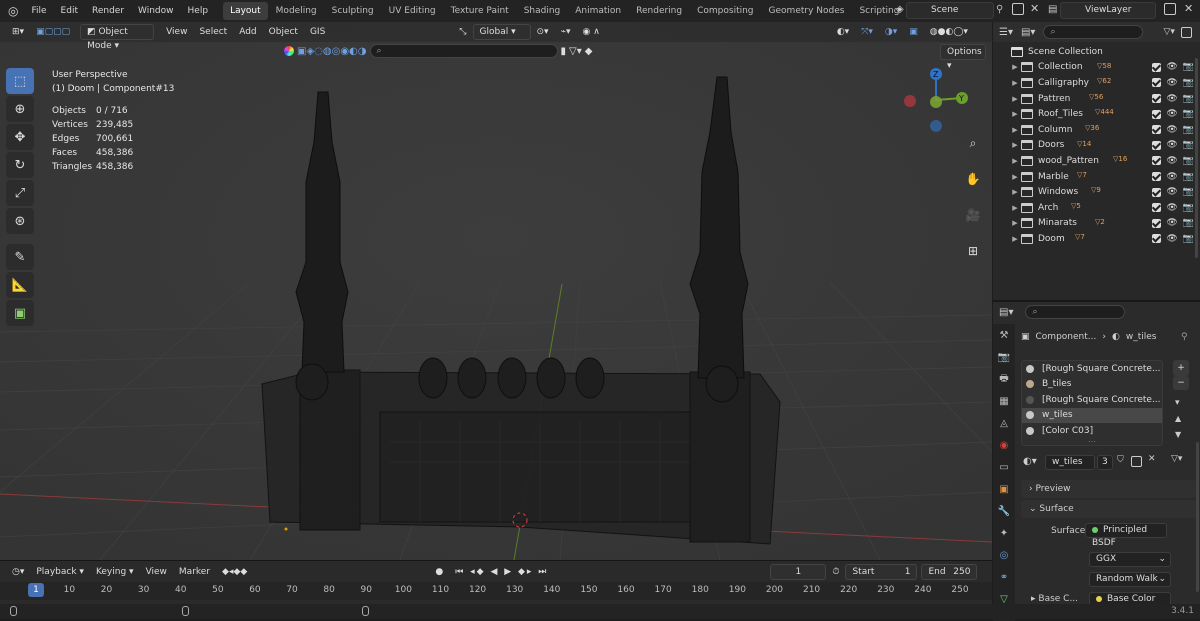 The image size is (1200, 621). I want to click on collection-tab-icon: ▭, so click(1004, 467).